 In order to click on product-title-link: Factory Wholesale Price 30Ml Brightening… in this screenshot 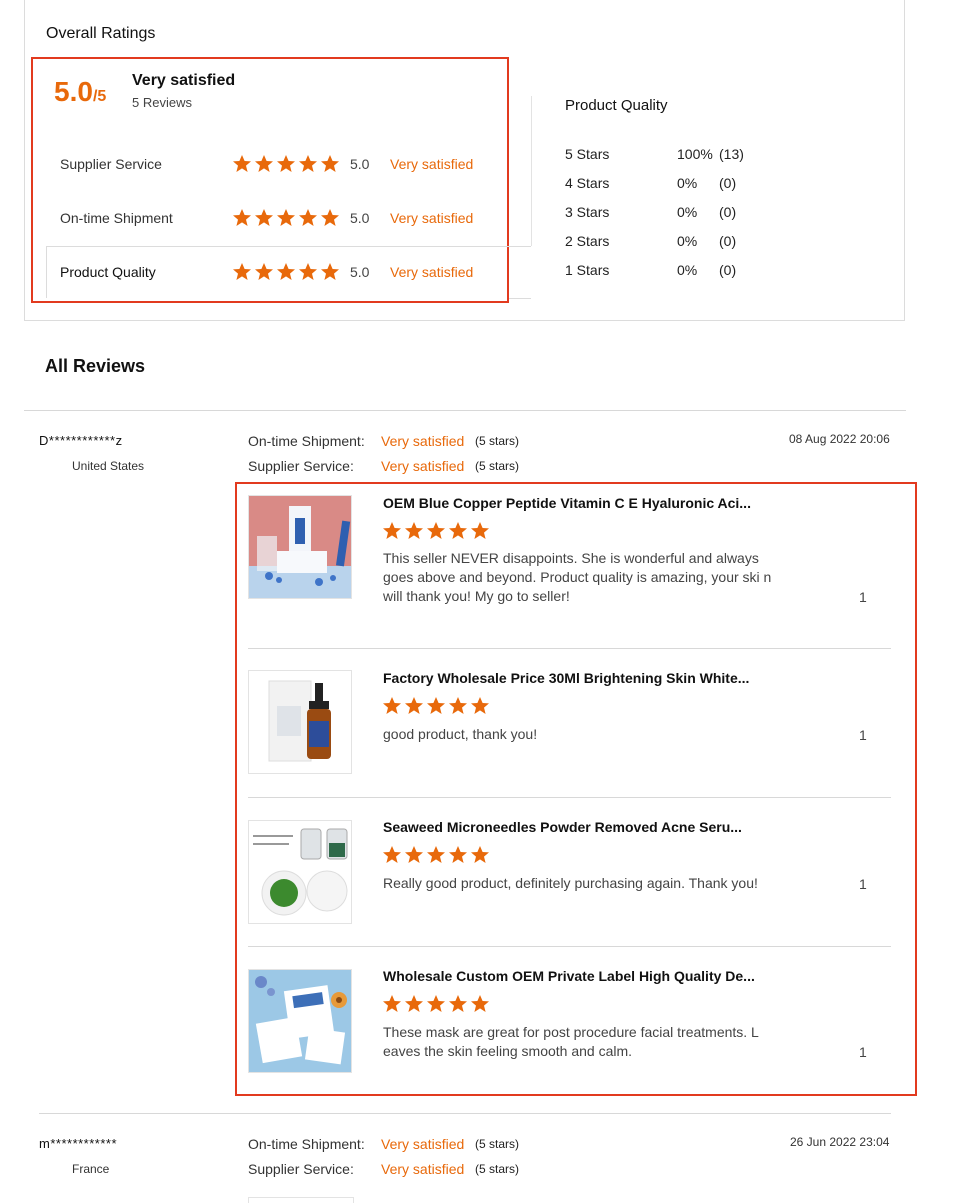, I will do `click(566, 678)`.